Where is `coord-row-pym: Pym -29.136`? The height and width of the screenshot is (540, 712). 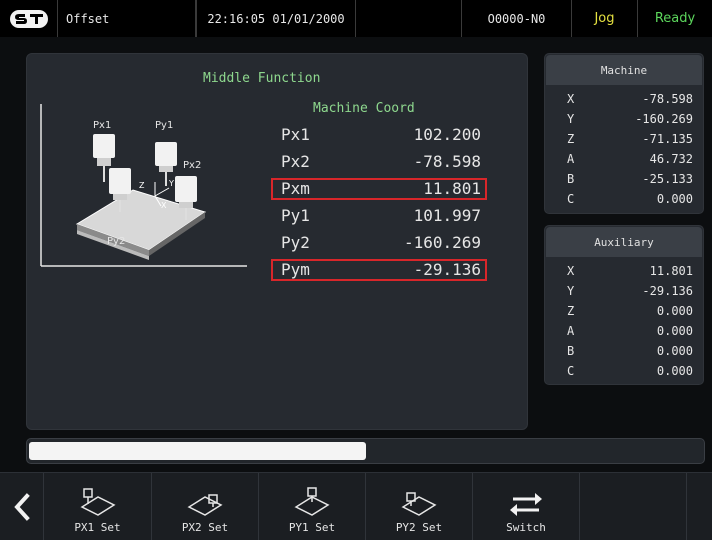 coord-row-pym: Pym -29.136 is located at coordinates (379, 270).